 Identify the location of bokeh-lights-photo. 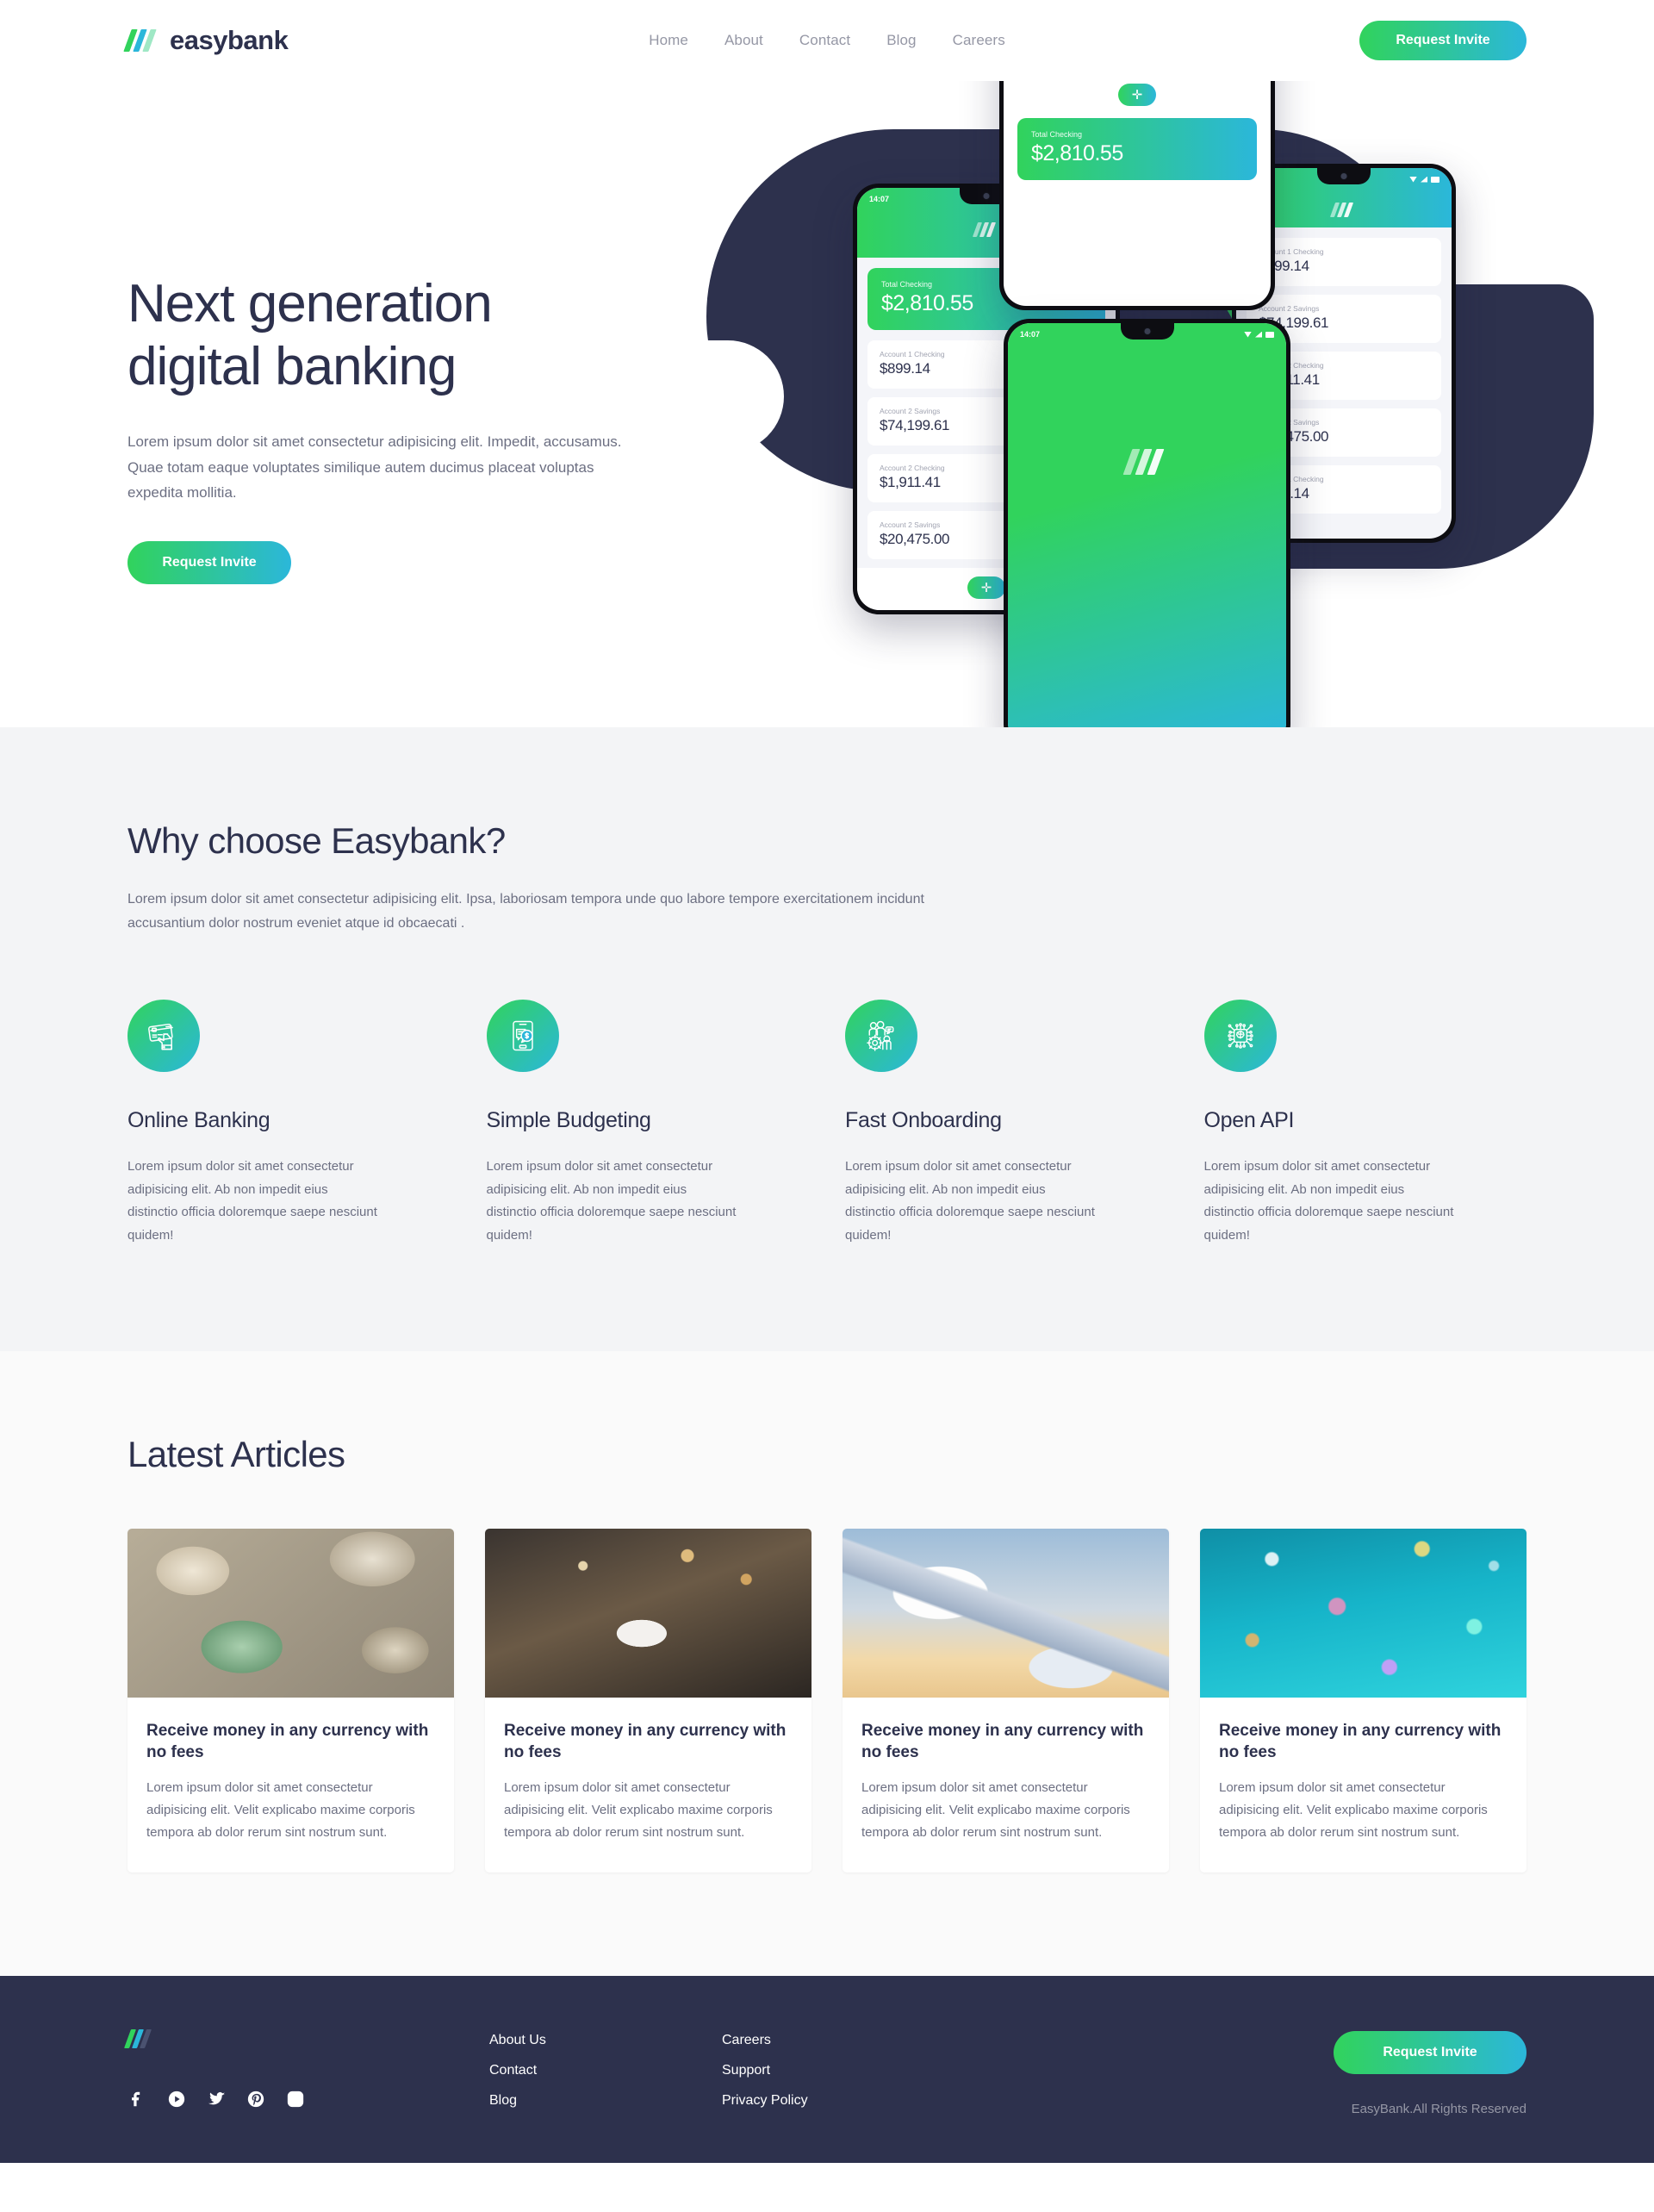
(1363, 1613).